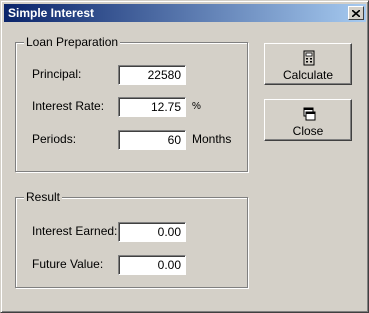  Describe the element at coordinates (196, 106) in the screenshot. I see `interest-rate-unit: %` at that location.